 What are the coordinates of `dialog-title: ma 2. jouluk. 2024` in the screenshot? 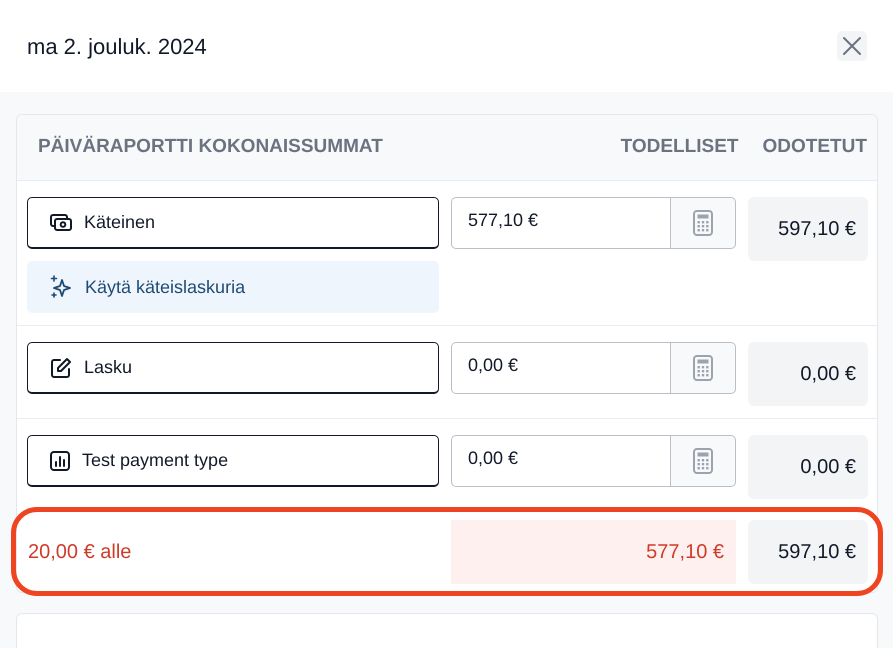 It's located at (117, 46).